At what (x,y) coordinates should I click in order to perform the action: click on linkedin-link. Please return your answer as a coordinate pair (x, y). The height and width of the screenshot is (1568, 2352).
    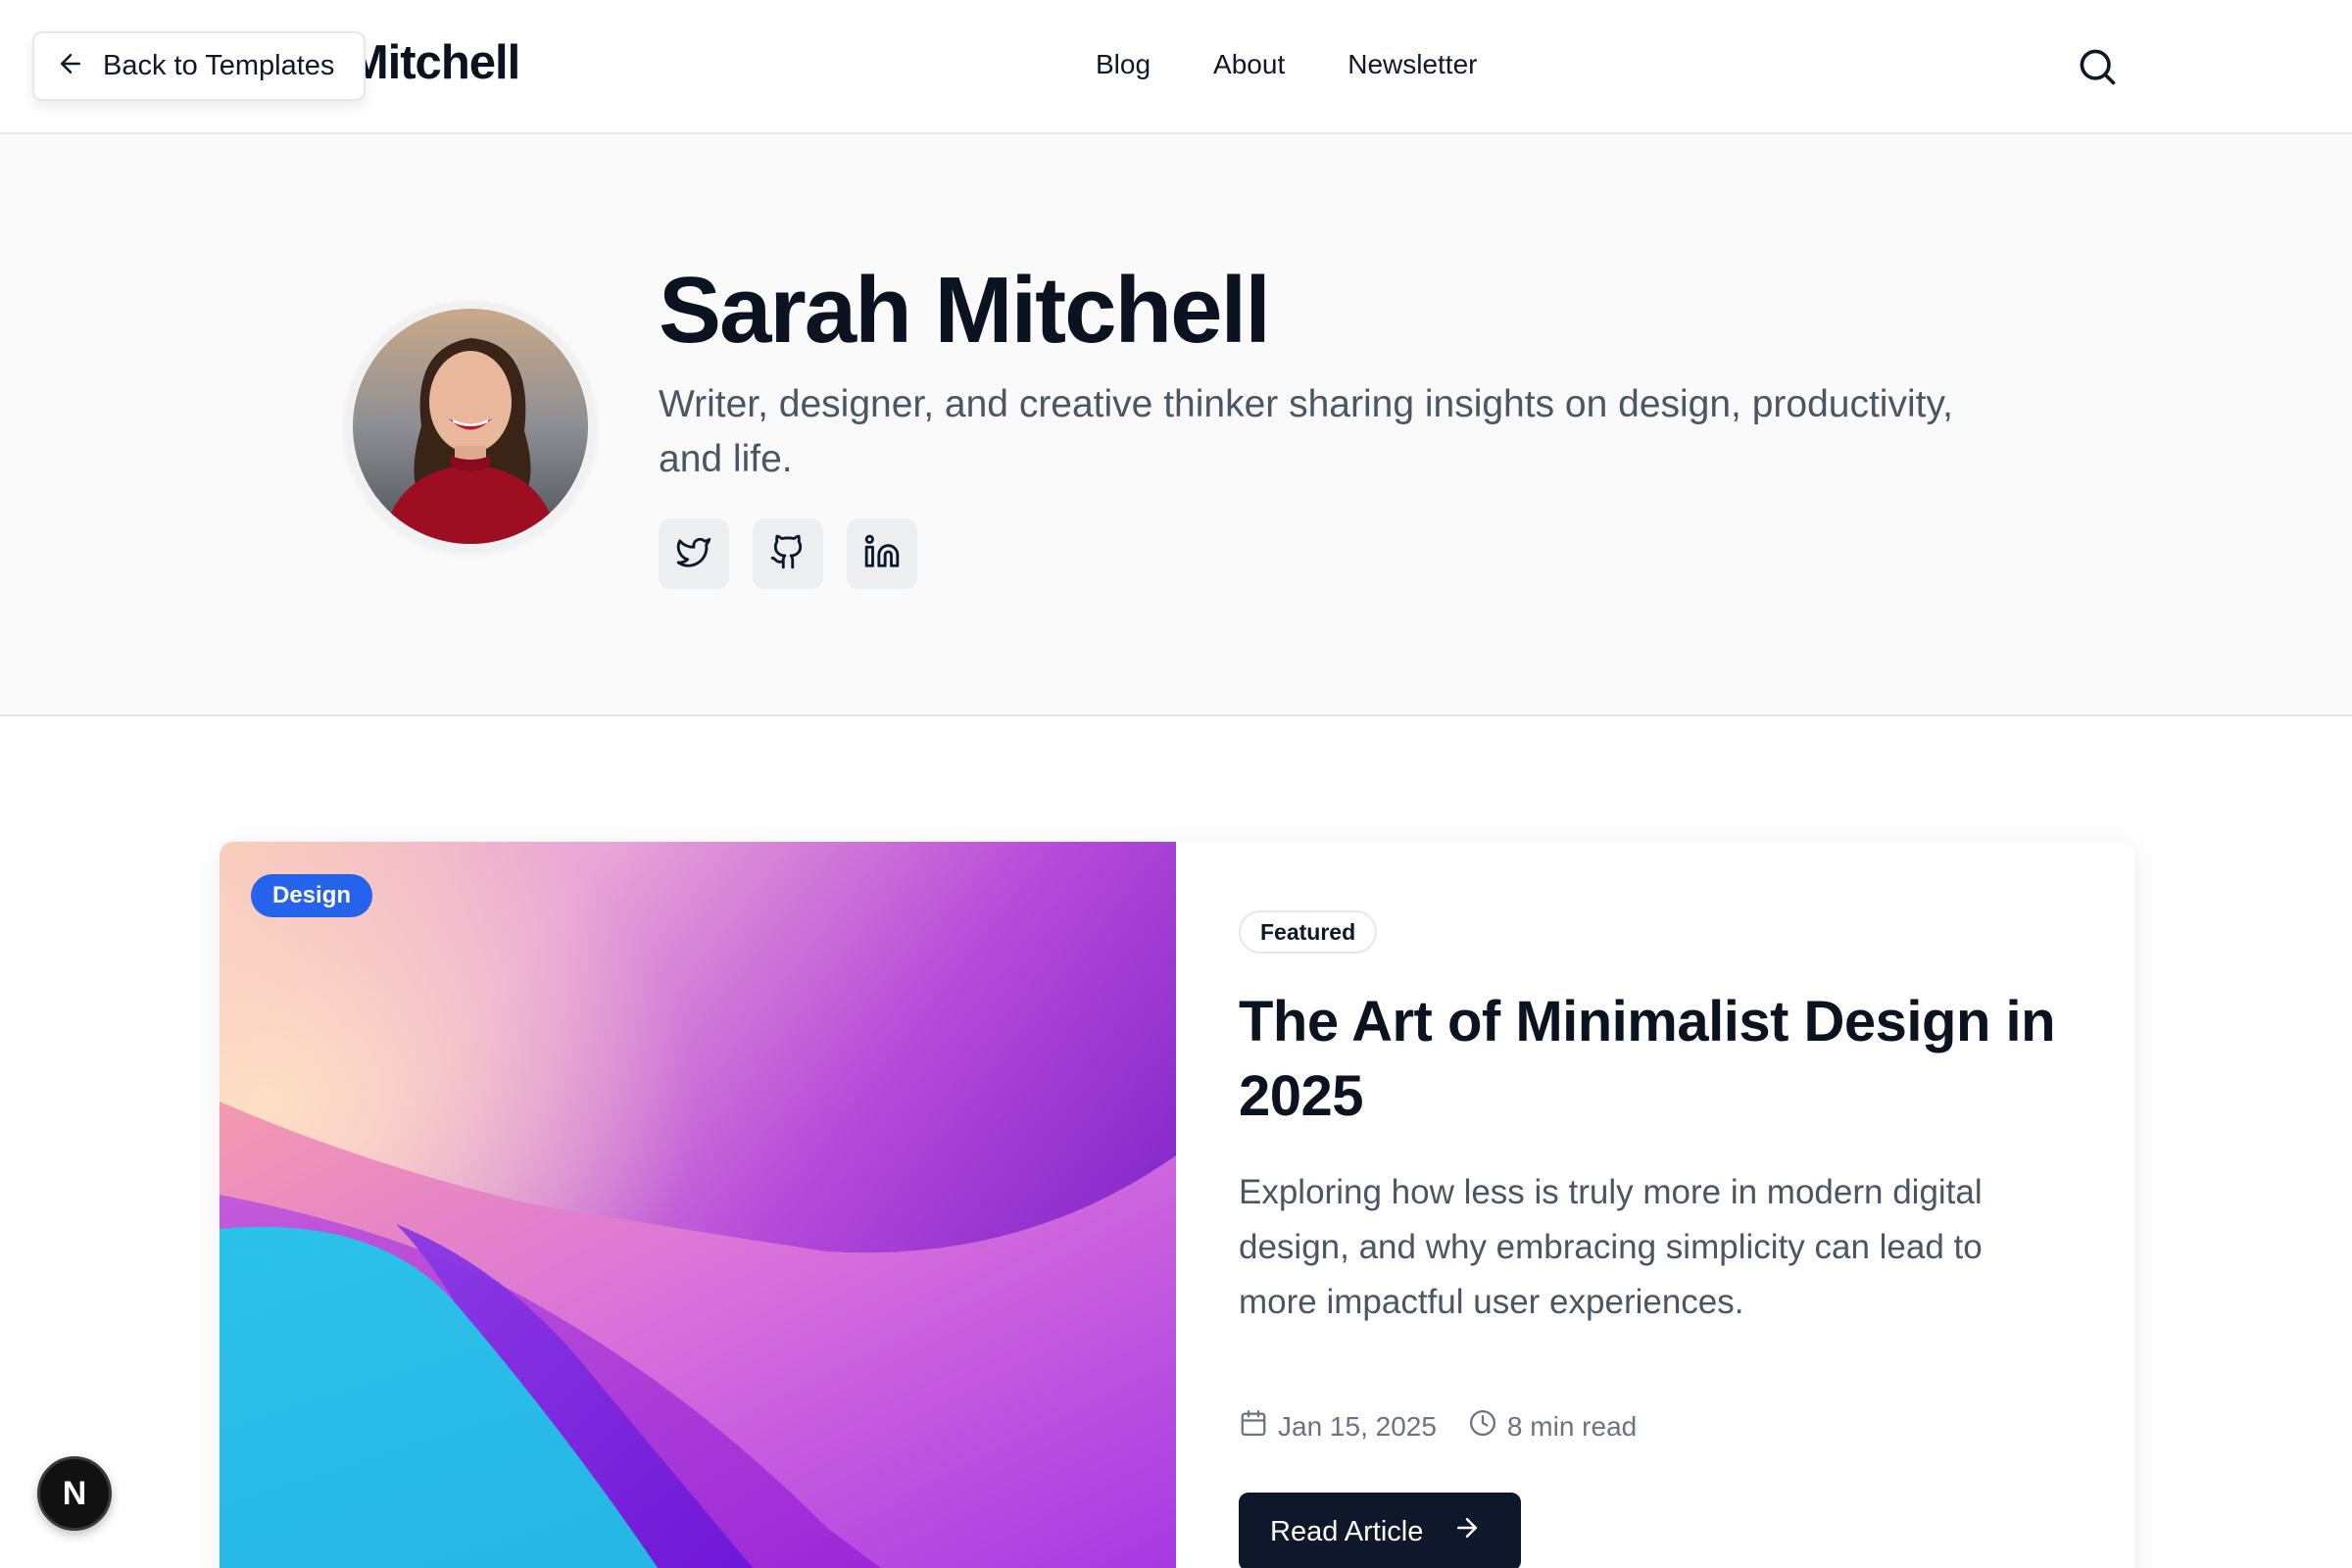
    Looking at the image, I should click on (882, 553).